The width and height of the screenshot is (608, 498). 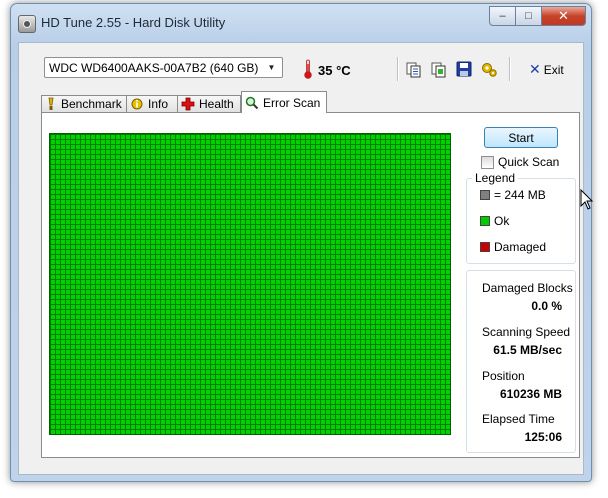 I want to click on thermometer-icon, so click(x=308, y=69).